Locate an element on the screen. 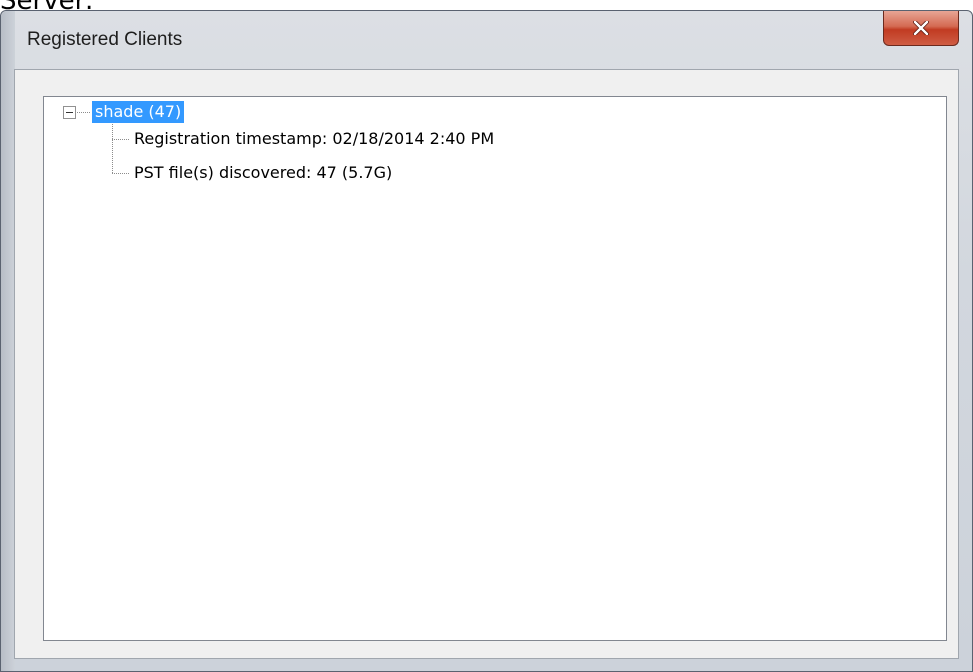 The image size is (973, 672). tree-connector-root is located at coordinates (84, 112).